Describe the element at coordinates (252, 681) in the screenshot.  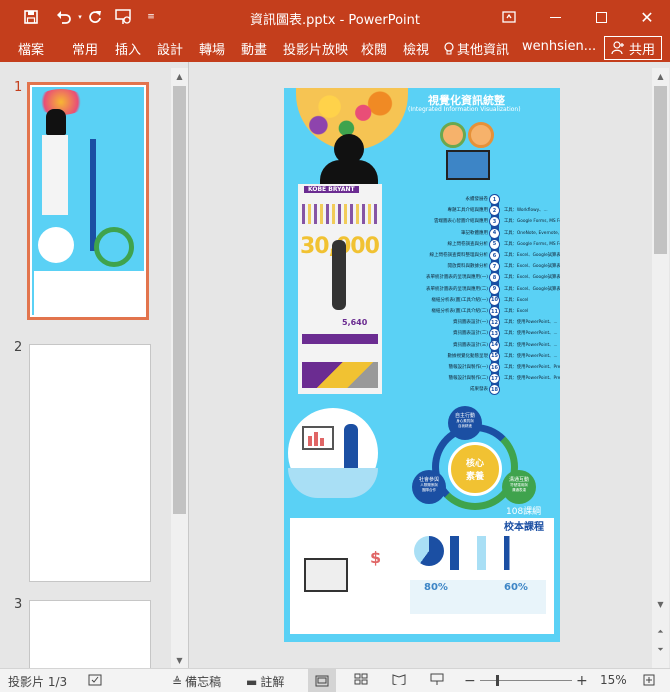
I see `comment-icon: ▬` at that location.